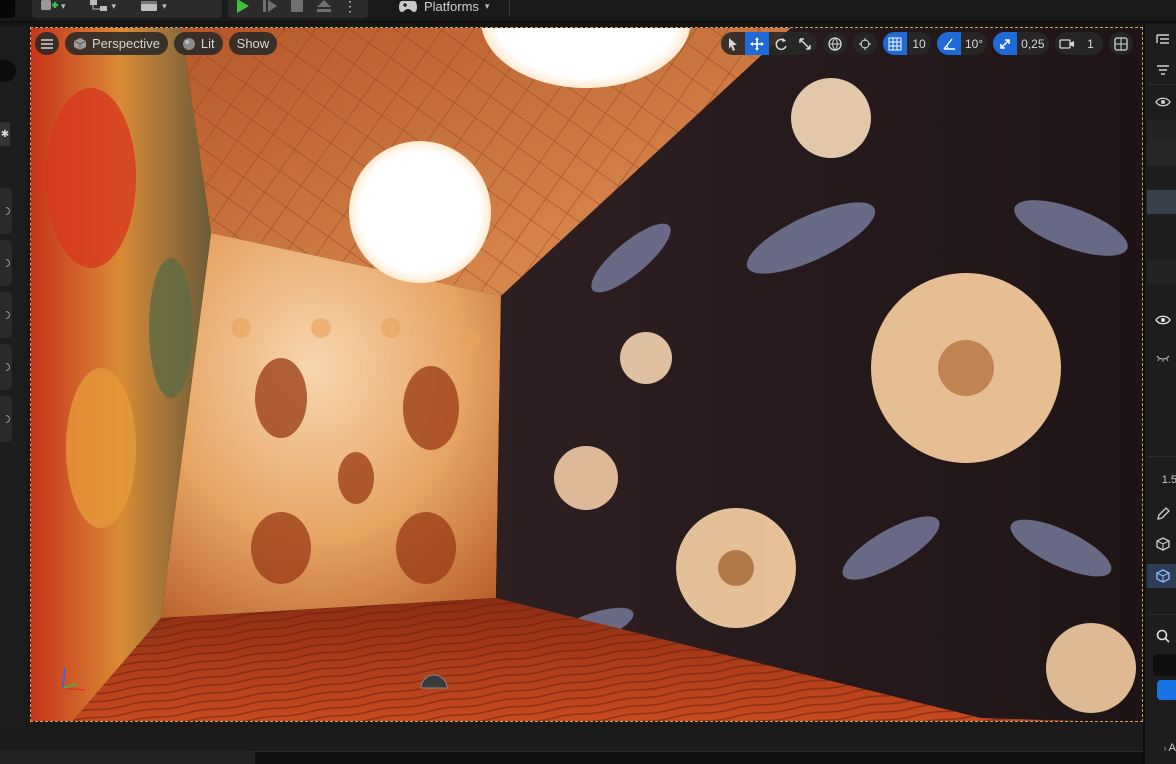 The width and height of the screenshot is (1176, 764). I want to click on select-mode-button, so click(733, 43).